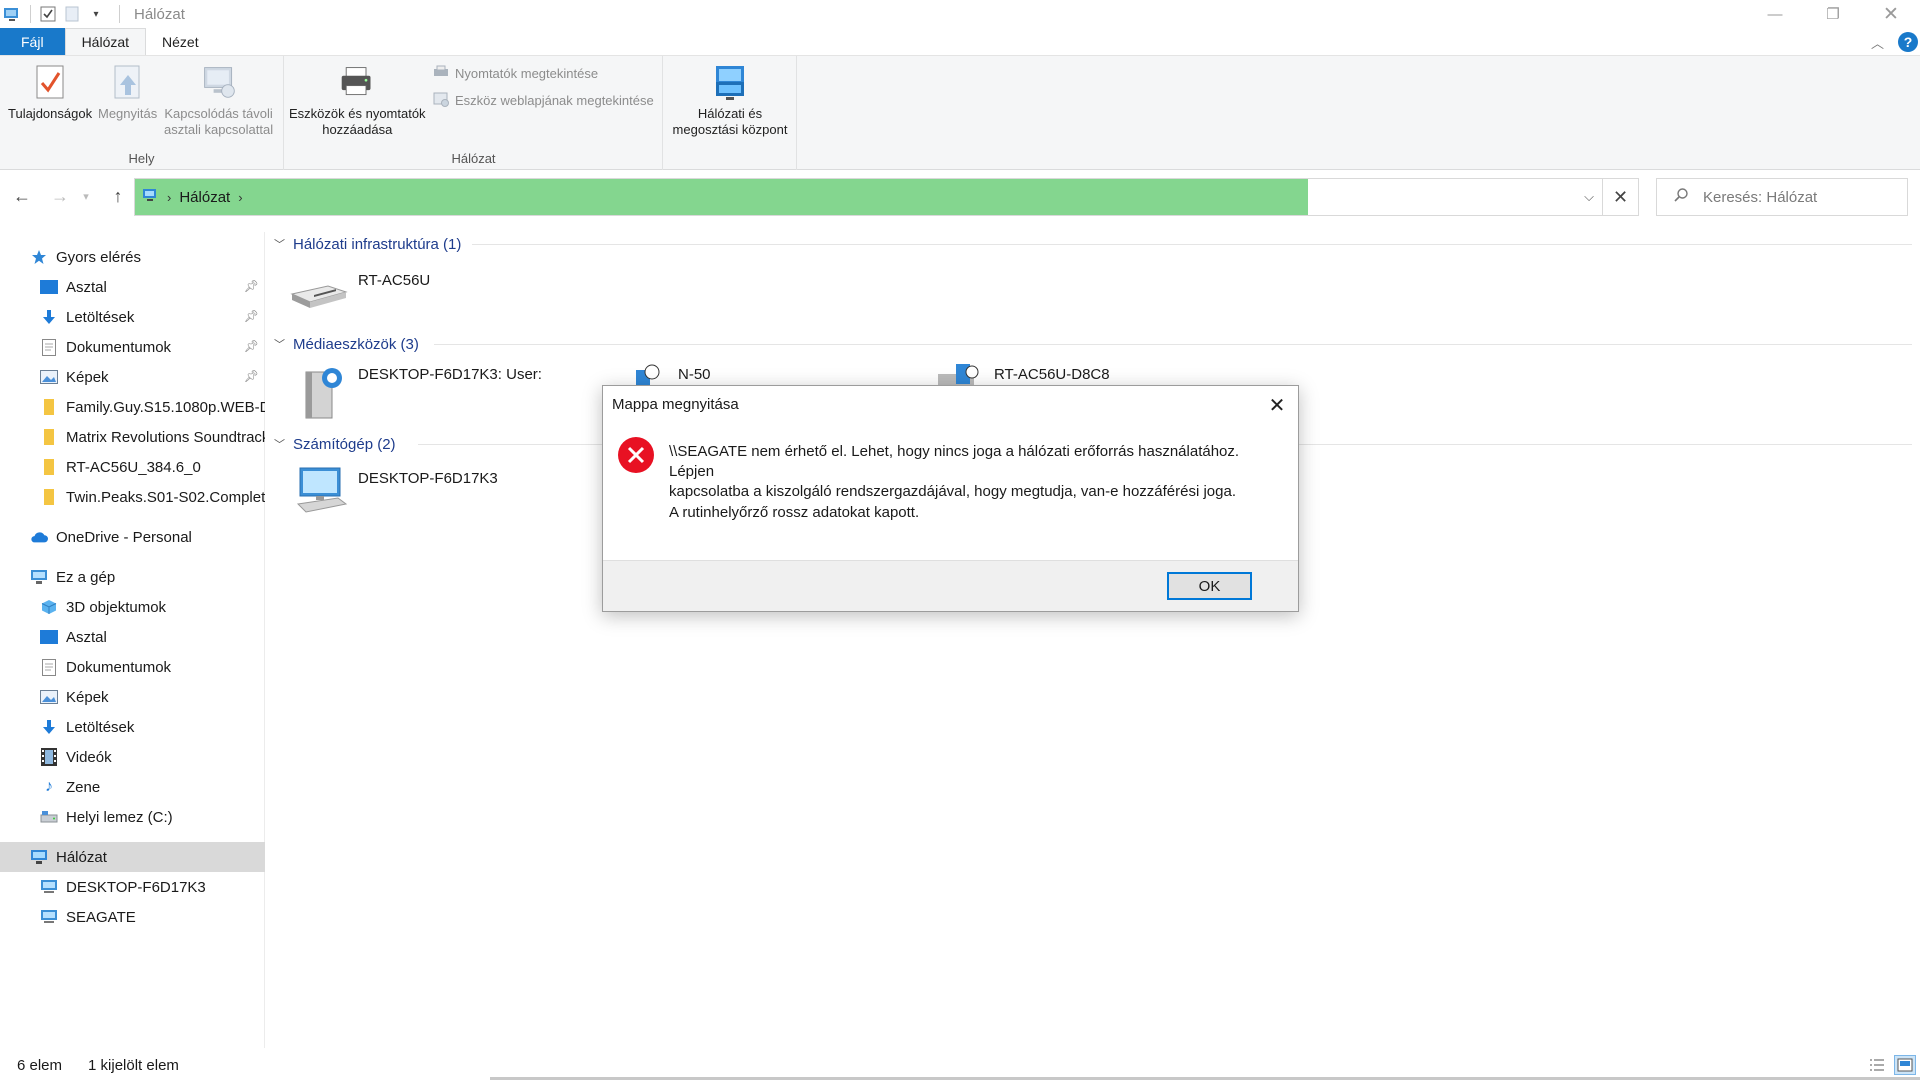  What do you see at coordinates (50, 92) in the screenshot?
I see `properties-button: Tulajdonságok` at bounding box center [50, 92].